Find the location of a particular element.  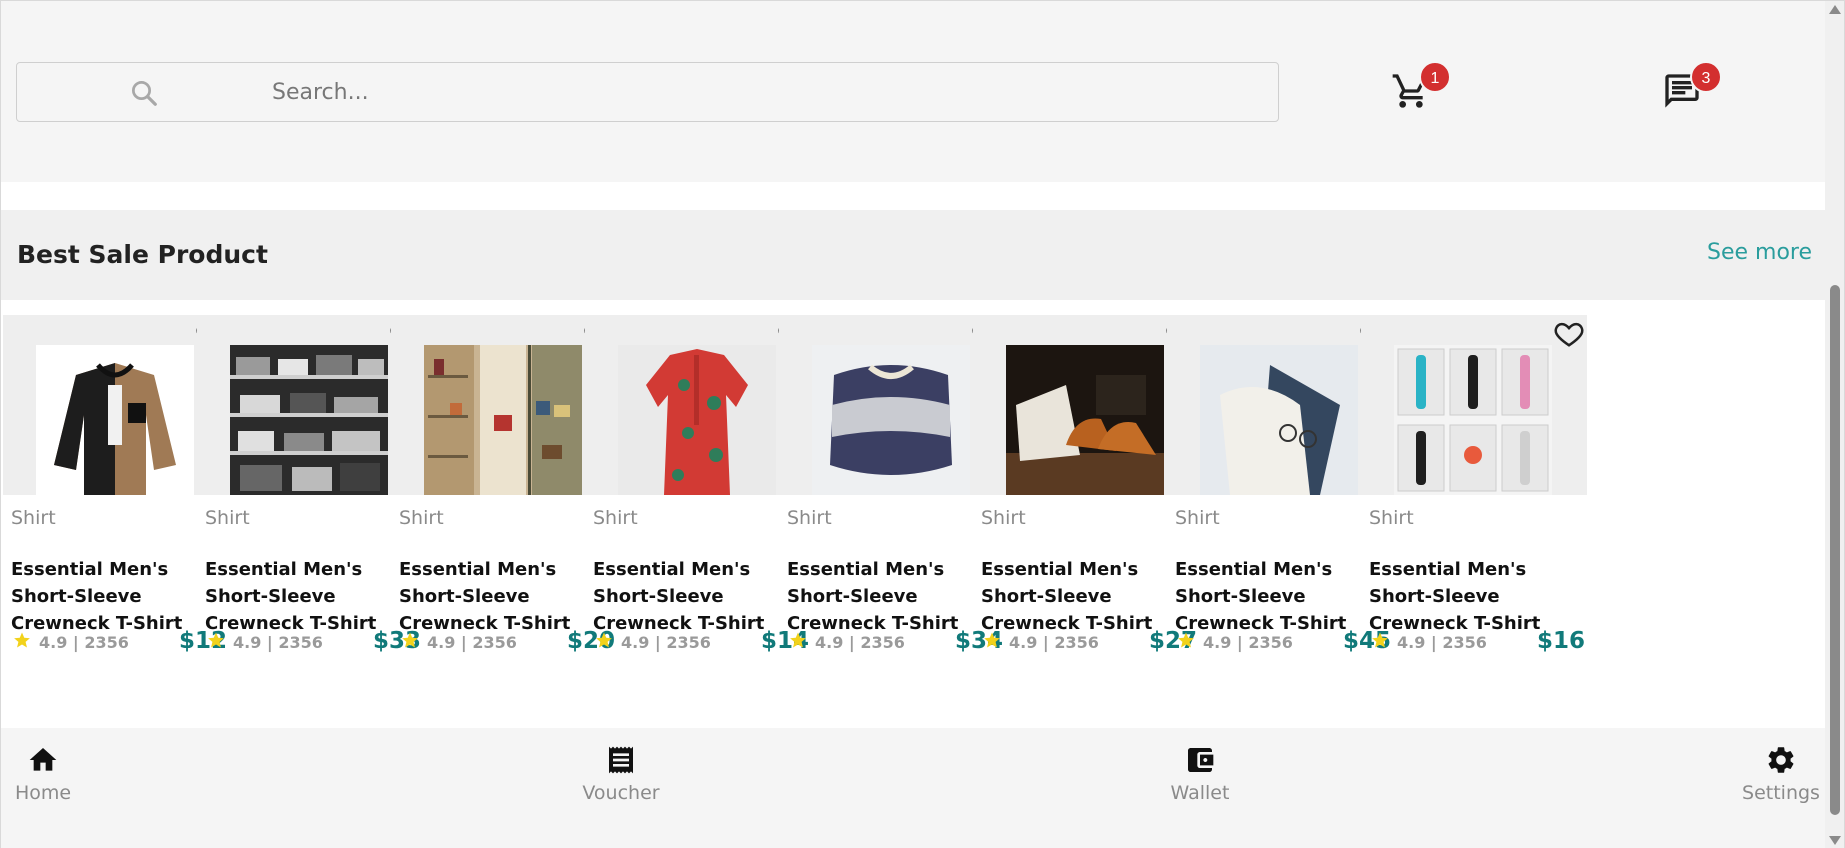

nav-home: Home is located at coordinates (43, 774).